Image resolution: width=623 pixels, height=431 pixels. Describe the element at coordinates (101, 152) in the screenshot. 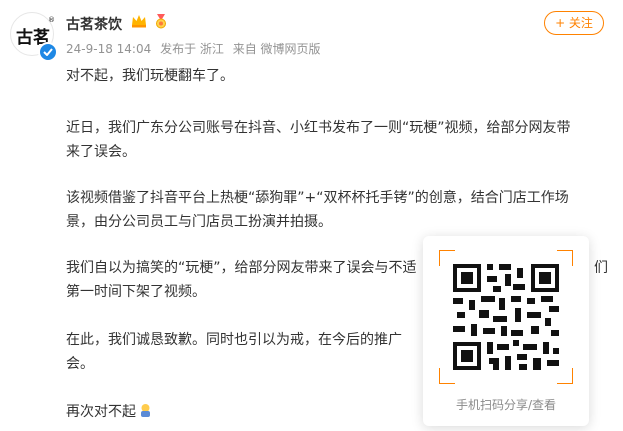

I see `post-paragraph: 来了误会。` at that location.